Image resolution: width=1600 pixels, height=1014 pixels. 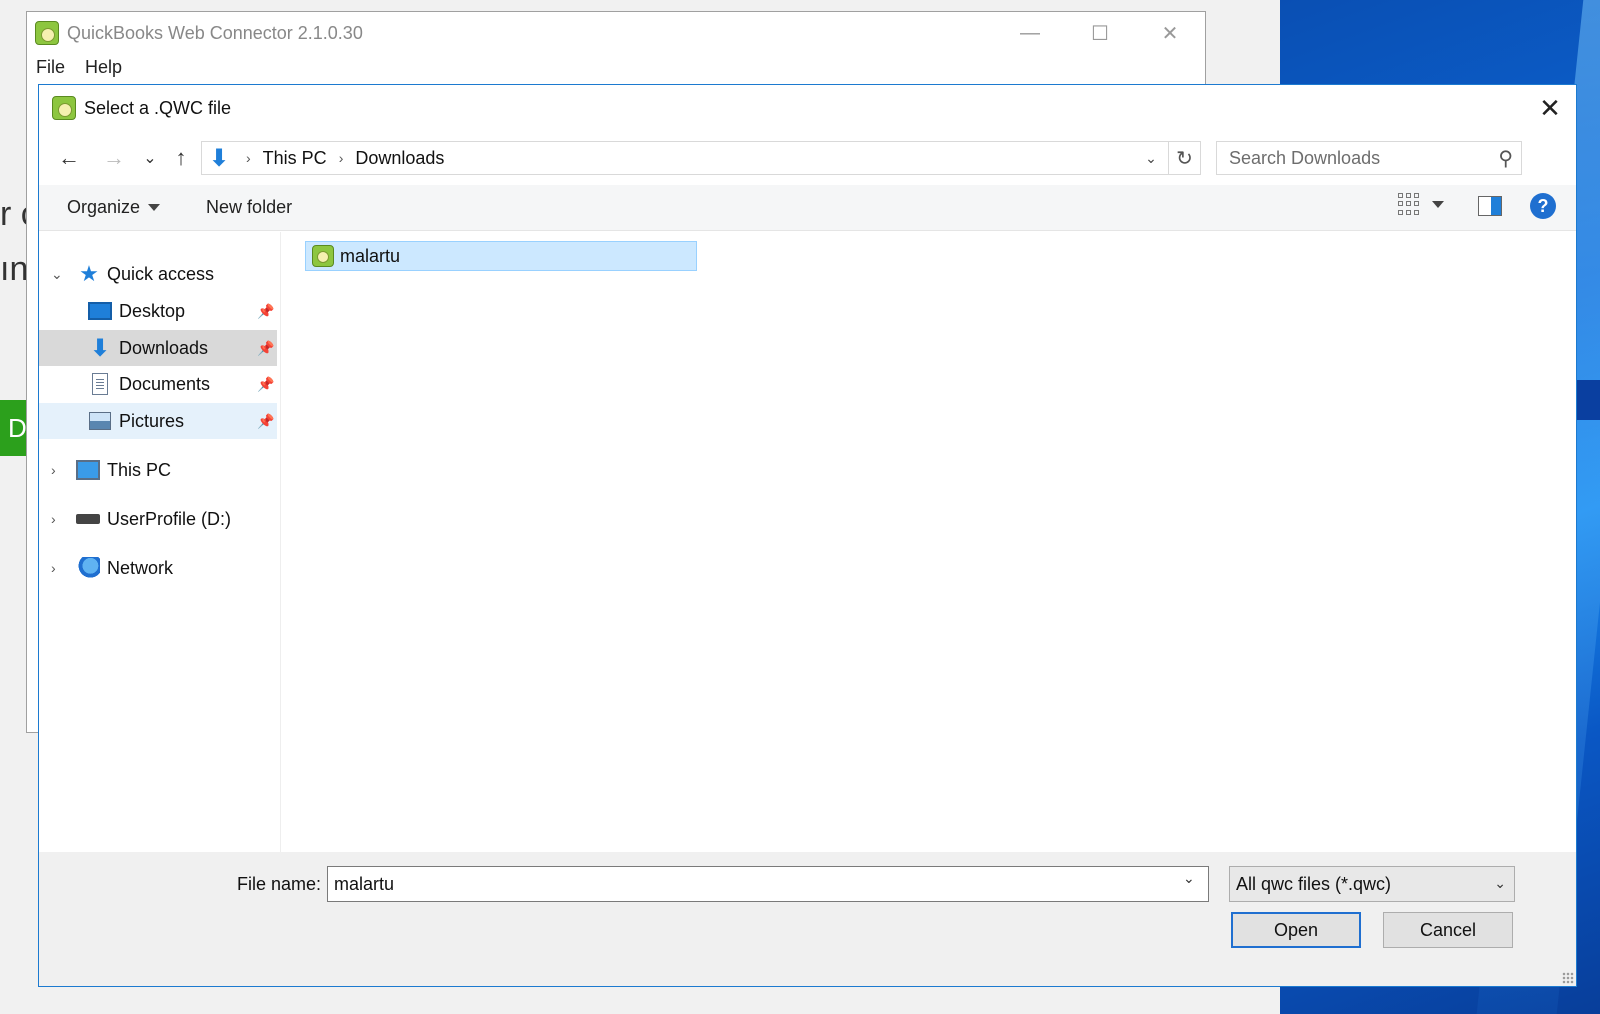 What do you see at coordinates (181, 158) in the screenshot?
I see `up-button: ↑` at bounding box center [181, 158].